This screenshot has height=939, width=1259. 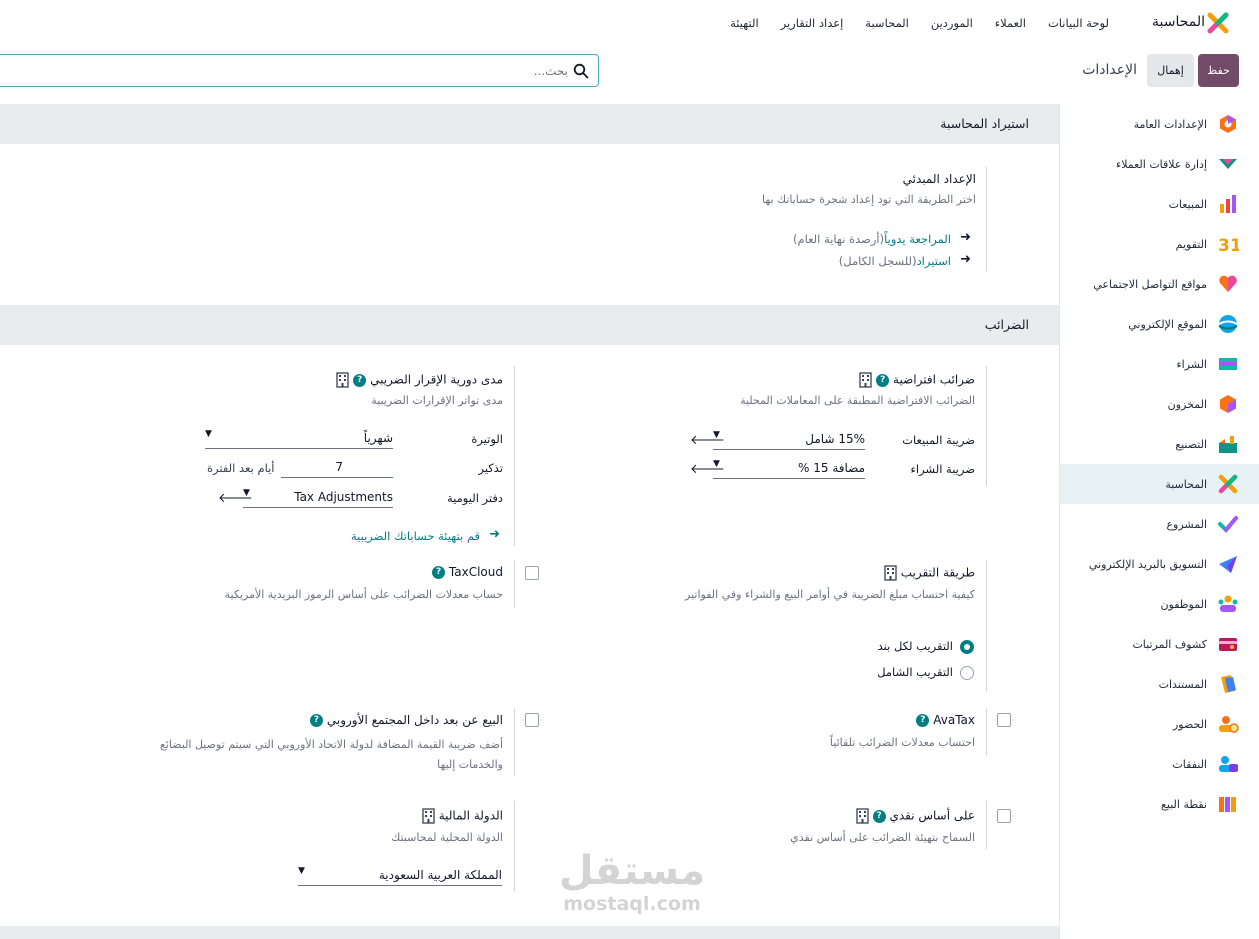 I want to click on eu-distance-selling-checkbox, so click(x=532, y=720).